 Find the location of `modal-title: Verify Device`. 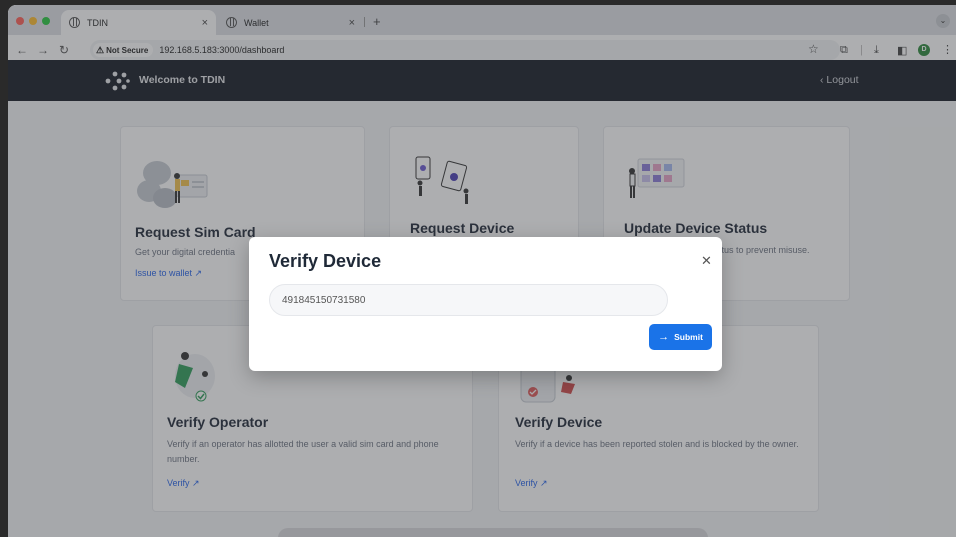

modal-title: Verify Device is located at coordinates (325, 261).